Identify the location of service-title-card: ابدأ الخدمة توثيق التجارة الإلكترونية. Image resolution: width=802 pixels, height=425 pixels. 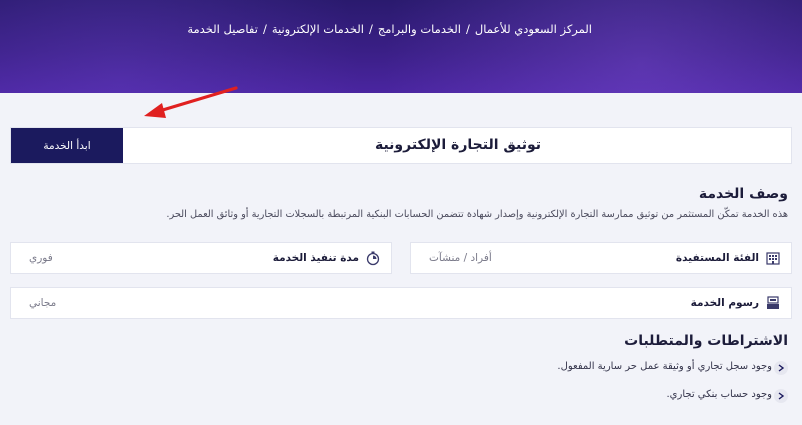
(401, 145).